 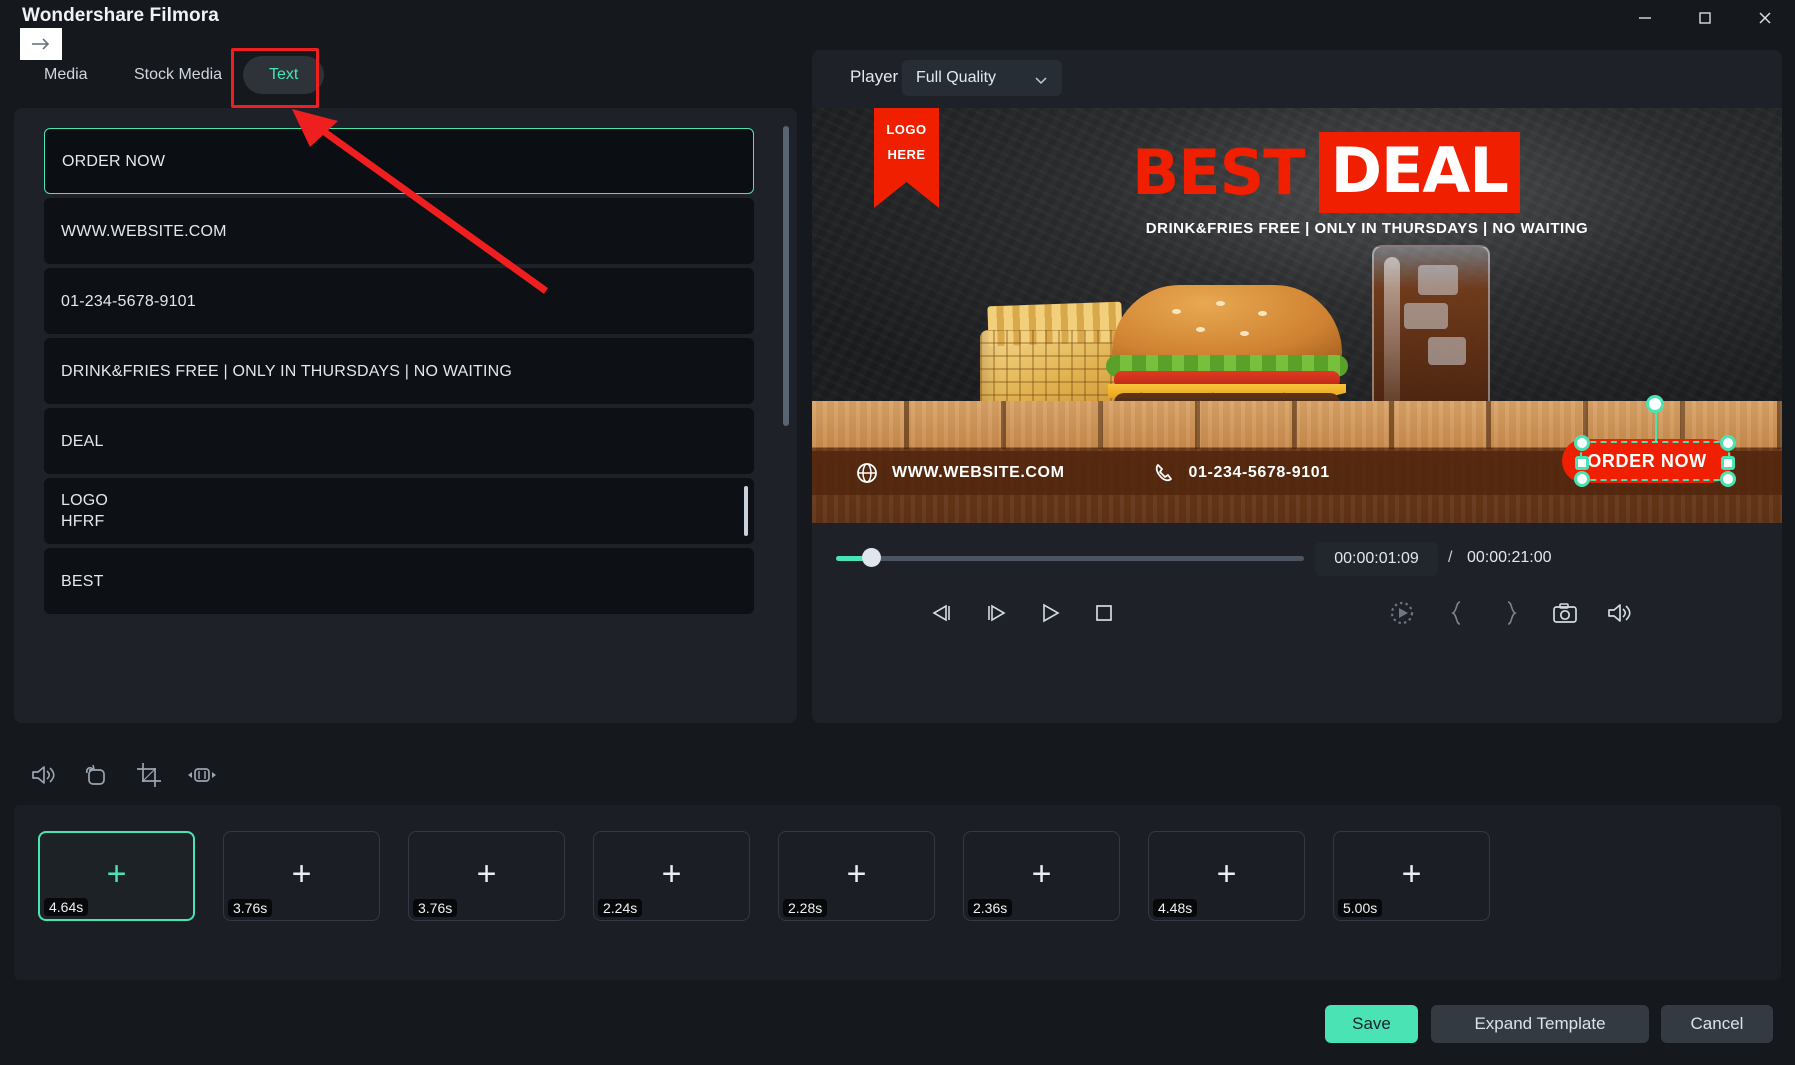 What do you see at coordinates (871, 557) in the screenshot?
I see `seek-handle` at bounding box center [871, 557].